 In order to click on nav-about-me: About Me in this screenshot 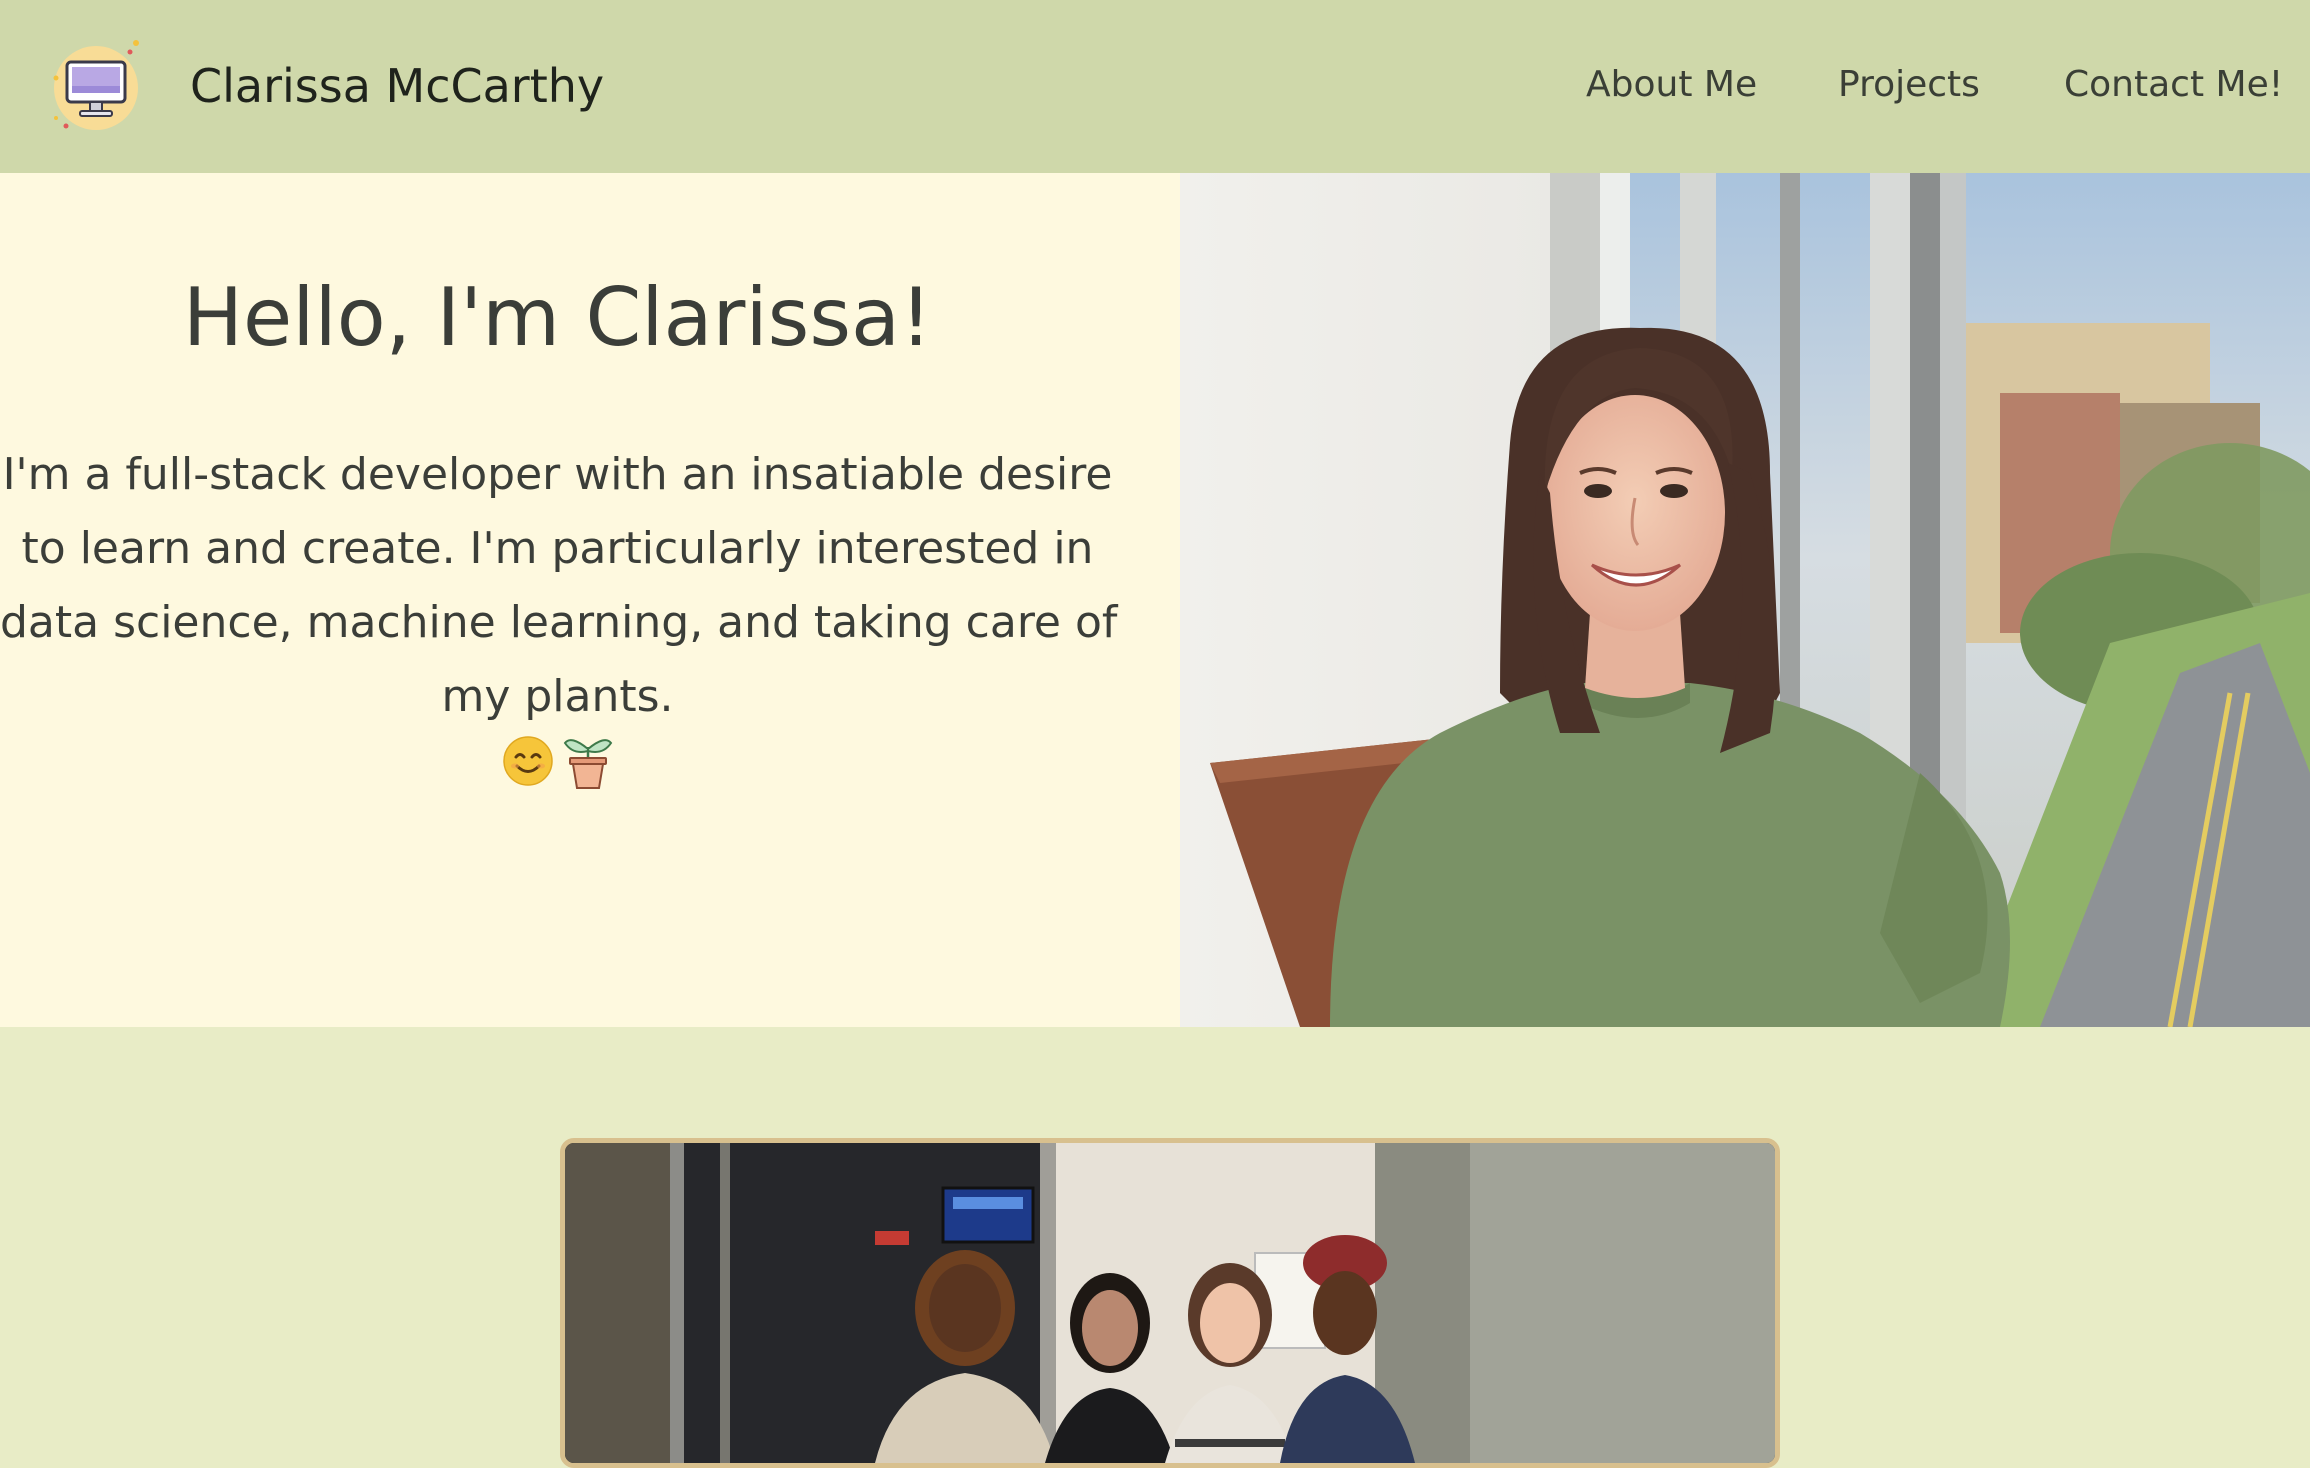, I will do `click(1671, 85)`.